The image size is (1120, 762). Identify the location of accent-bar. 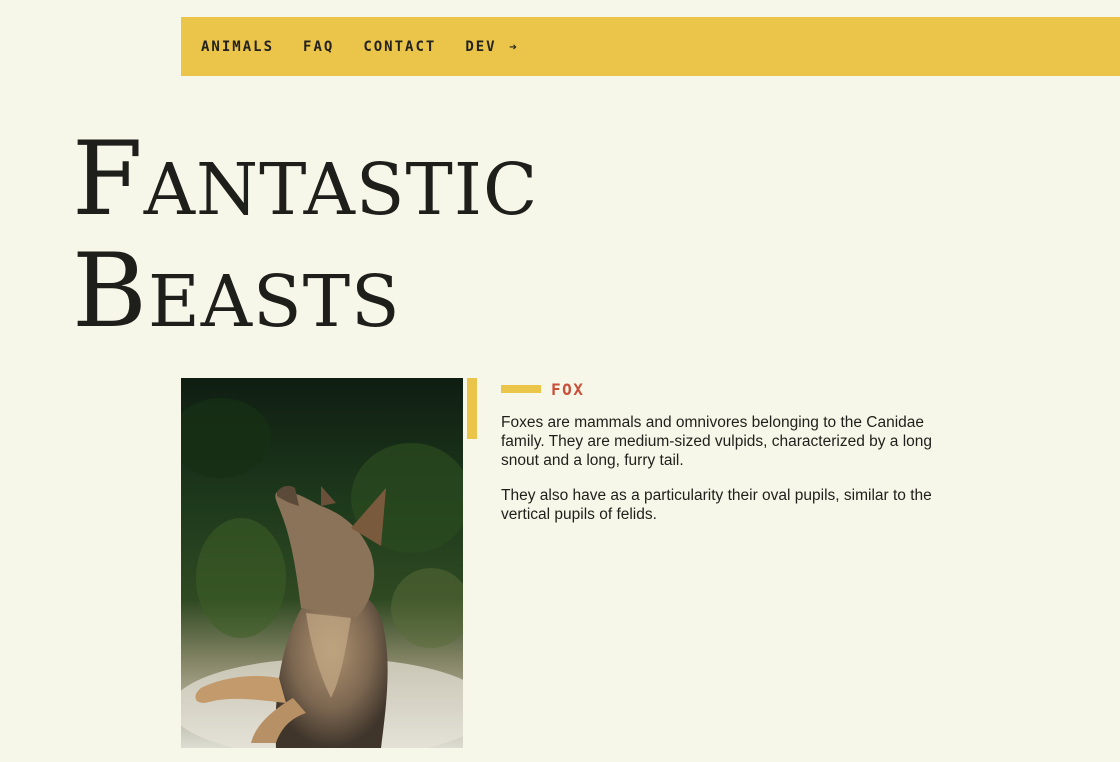
(472, 408).